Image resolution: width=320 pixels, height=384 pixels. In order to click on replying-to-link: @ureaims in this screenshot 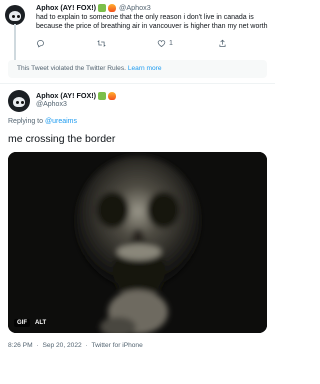, I will do `click(61, 121)`.